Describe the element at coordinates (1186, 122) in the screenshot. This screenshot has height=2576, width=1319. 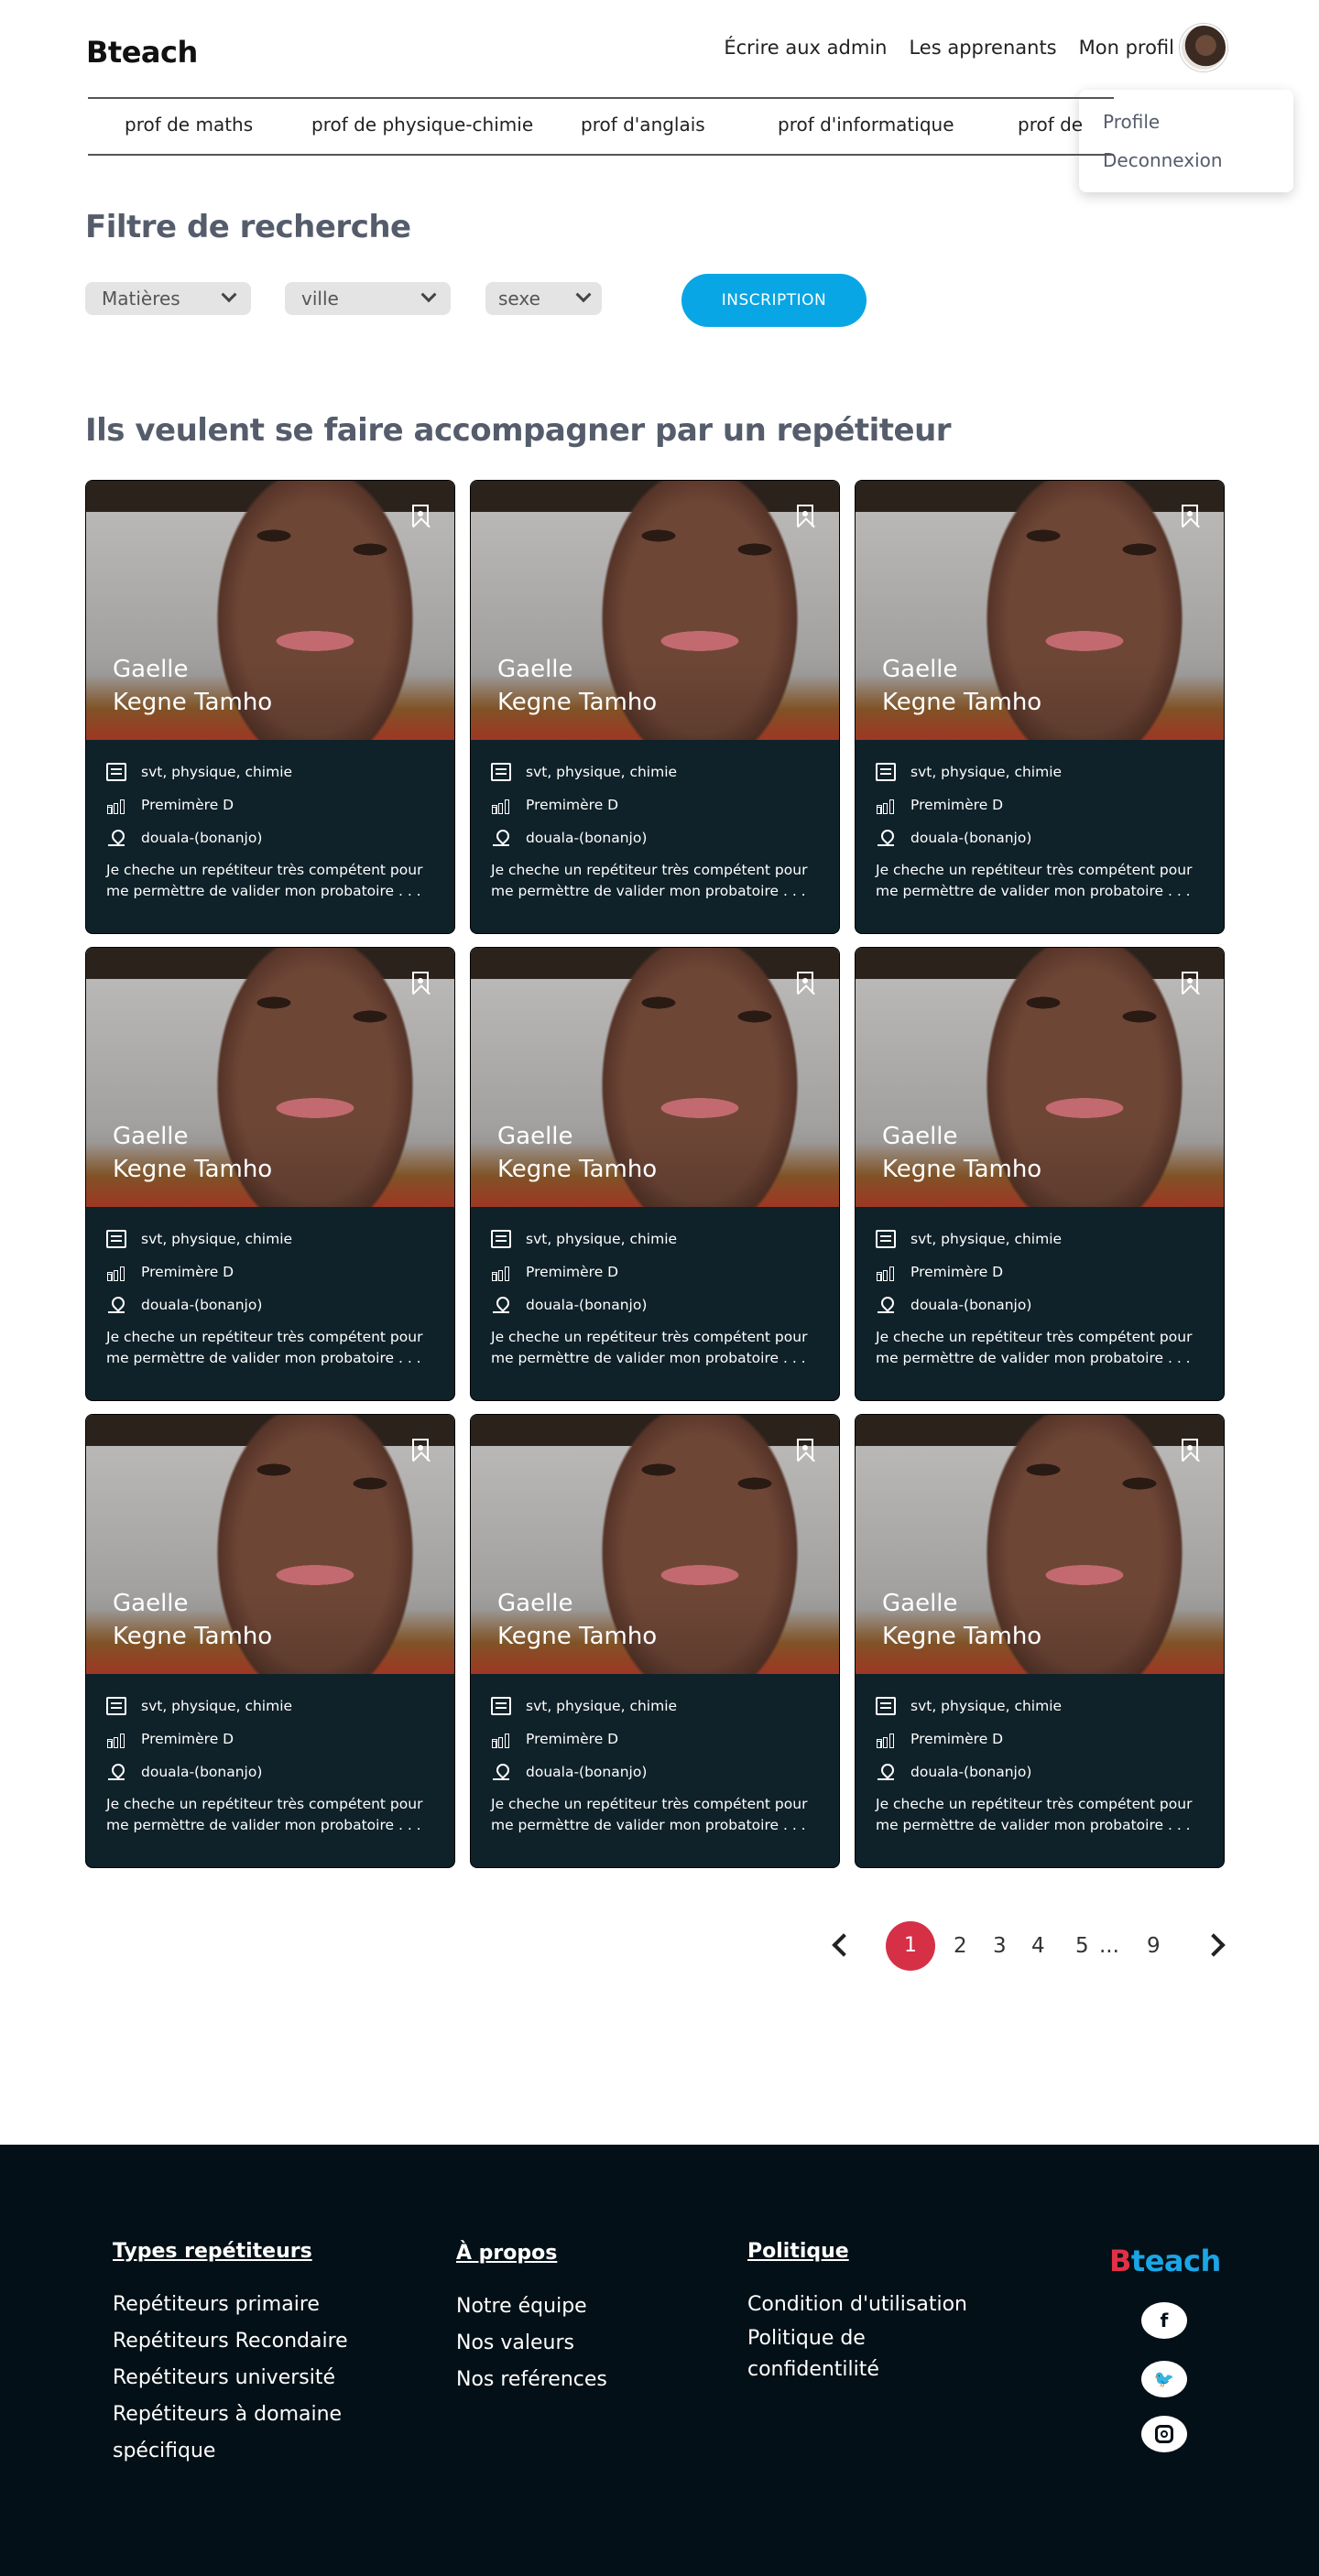
I see `dropdown-profile: Profile` at that location.